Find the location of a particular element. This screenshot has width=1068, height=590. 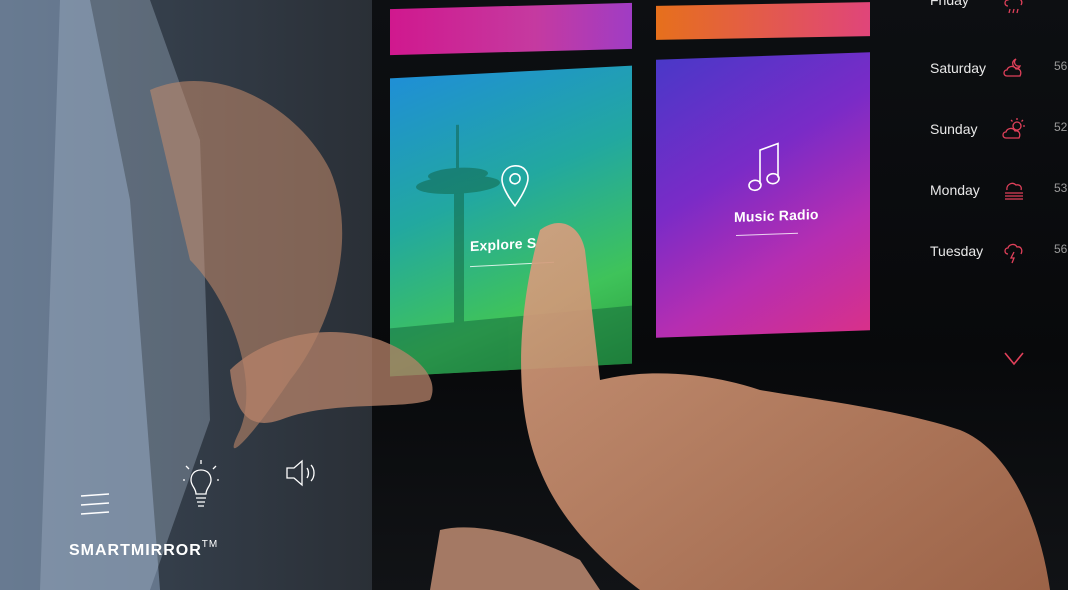

weather-day-label: Saturday is located at coordinates (958, 68).